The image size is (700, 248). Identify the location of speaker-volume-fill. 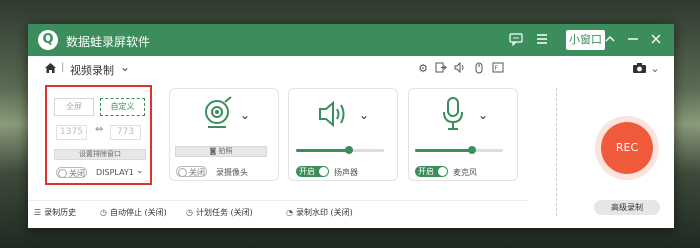
(322, 150).